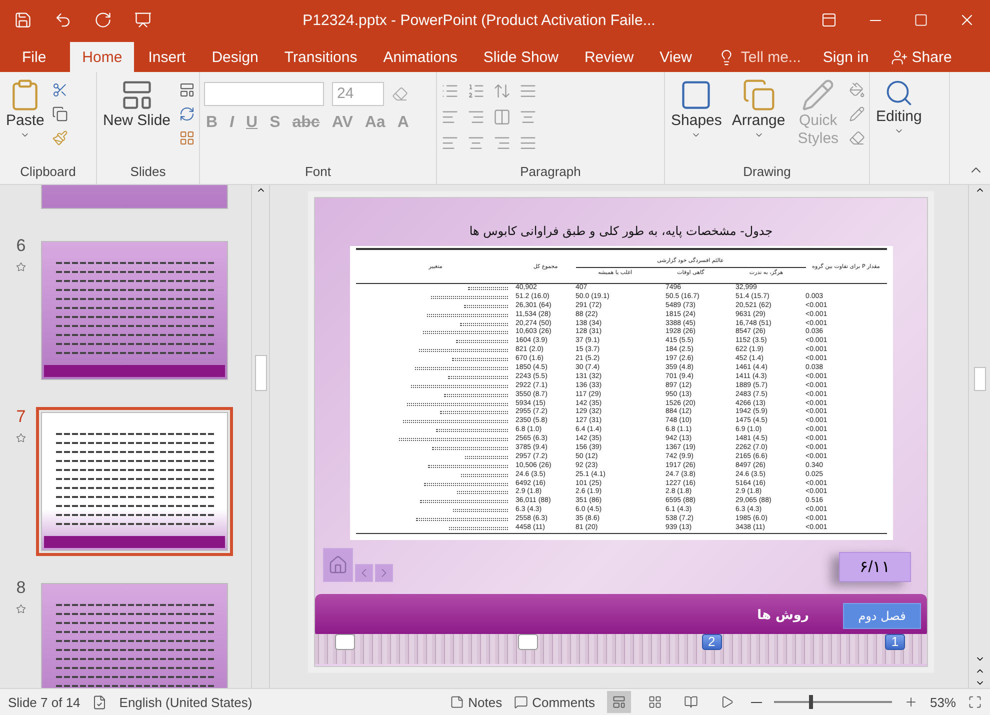 The width and height of the screenshot is (990, 715). What do you see at coordinates (60, 114) in the screenshot?
I see `copy-icon` at bounding box center [60, 114].